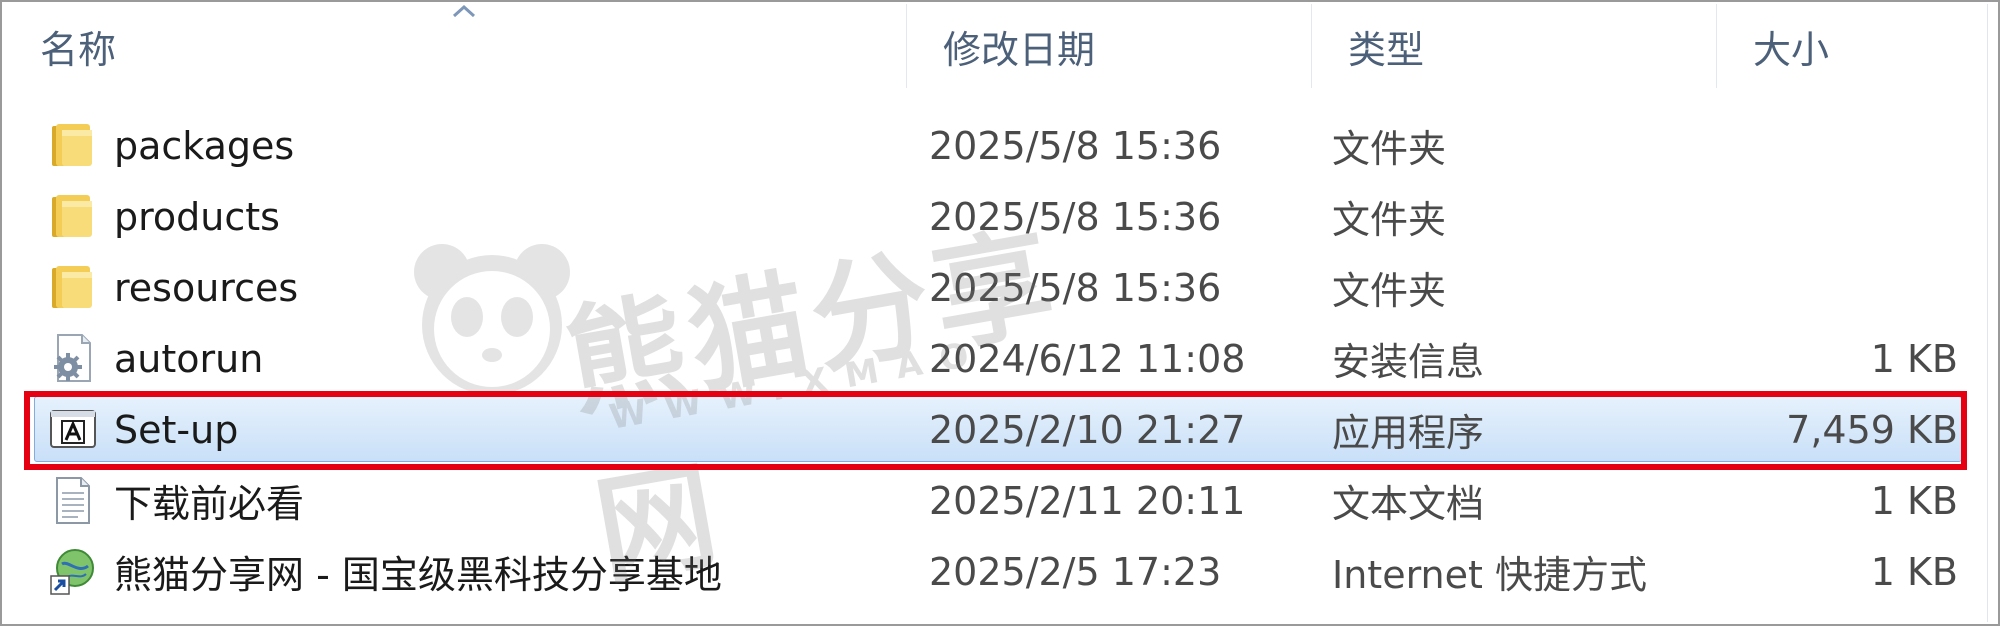  Describe the element at coordinates (1386, 49) in the screenshot. I see `column-header-type-label: 类型` at that location.